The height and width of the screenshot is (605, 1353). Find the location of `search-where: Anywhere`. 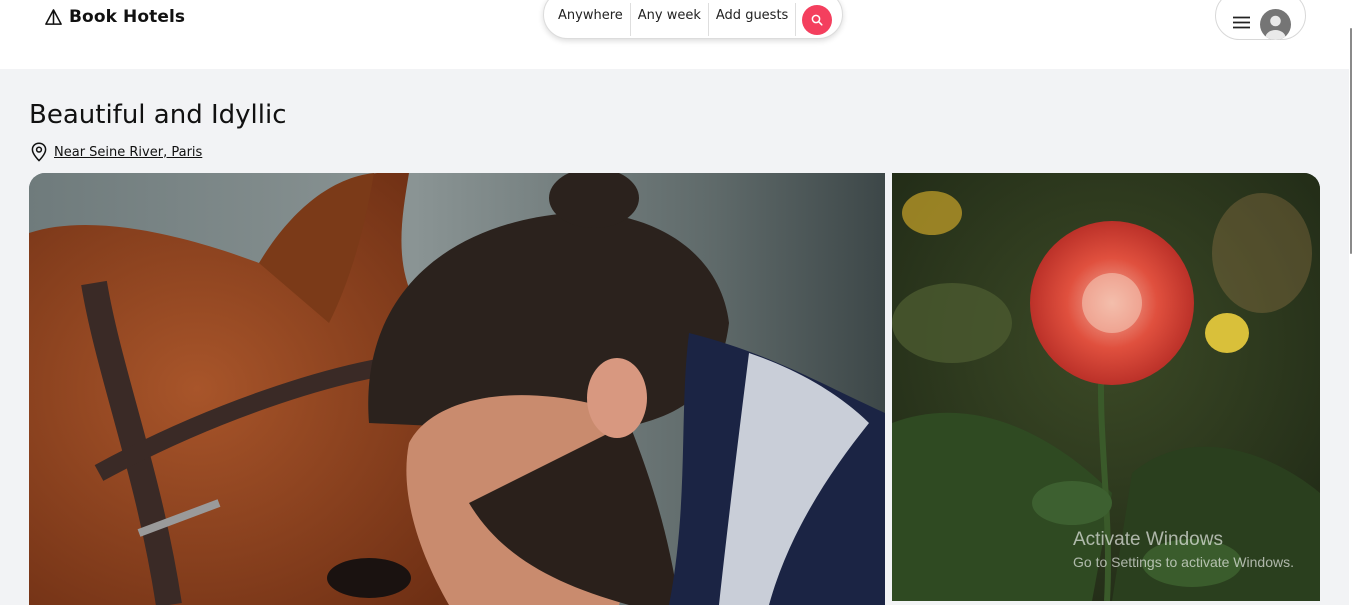

search-where: Anywhere is located at coordinates (587, 20).